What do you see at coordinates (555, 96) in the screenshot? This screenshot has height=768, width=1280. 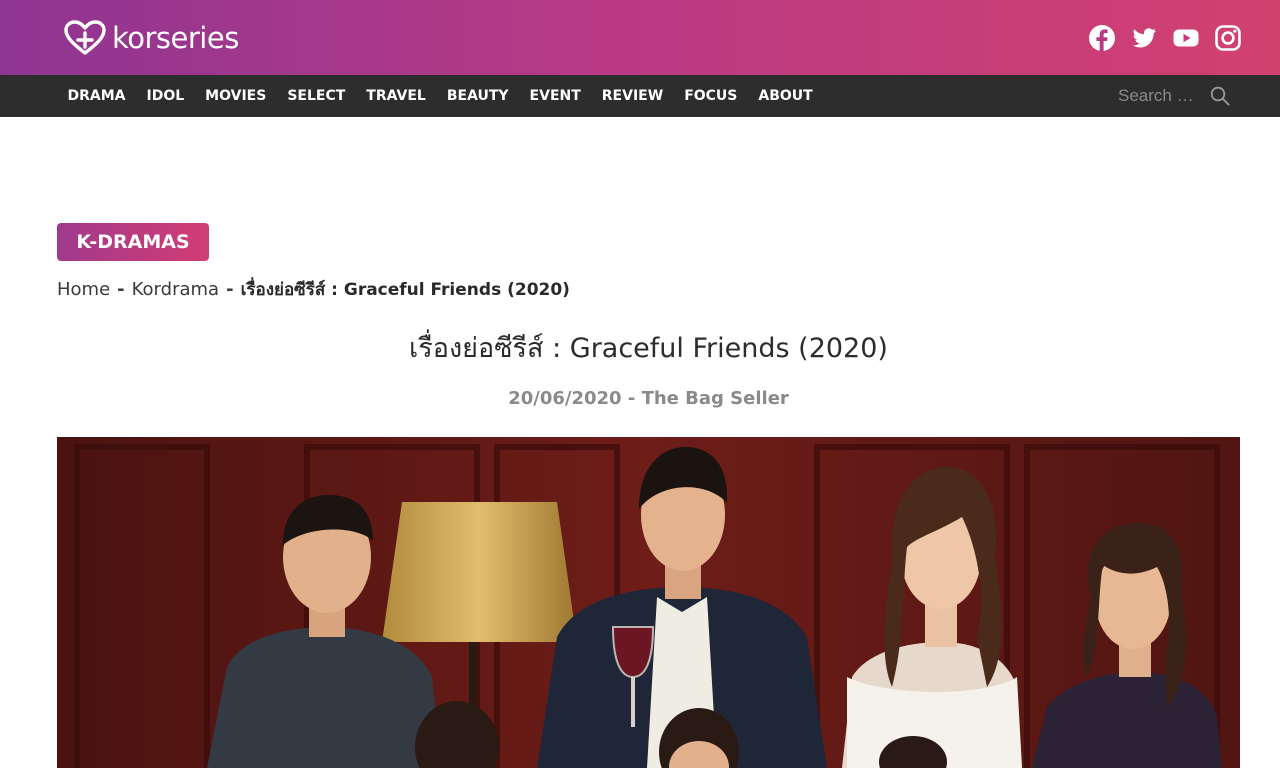 I see `nav-item-event: EVENT` at bounding box center [555, 96].